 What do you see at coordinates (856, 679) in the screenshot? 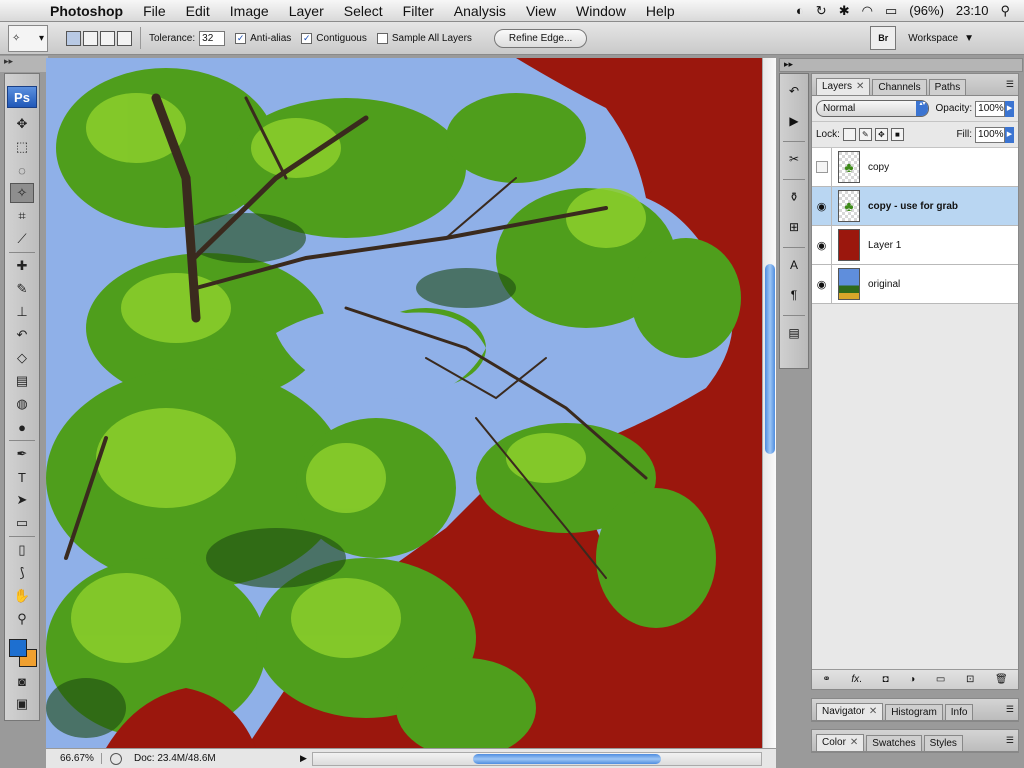
I see `layer-style-icon: fx.` at bounding box center [856, 679].